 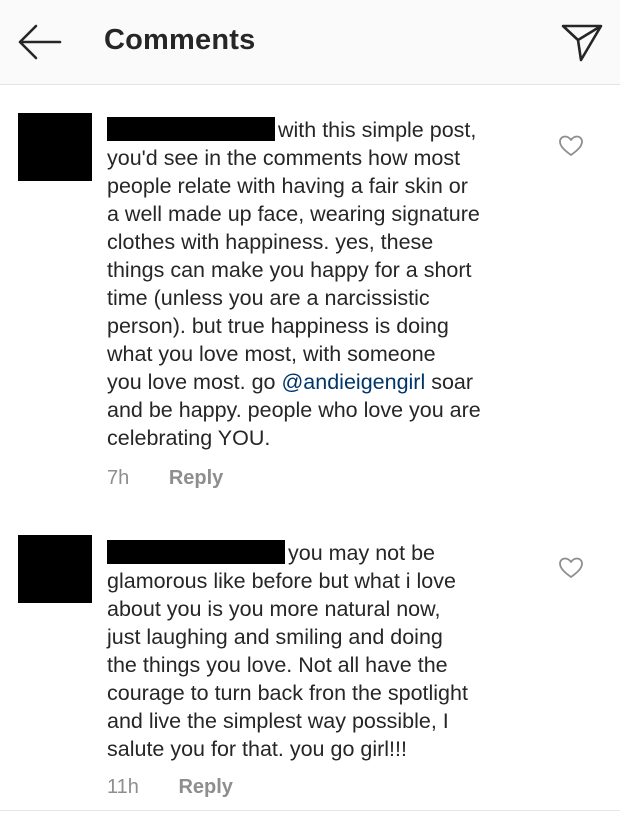 I want to click on comment-line: courage to turn back fron the spotlight, so click(x=287, y=693).